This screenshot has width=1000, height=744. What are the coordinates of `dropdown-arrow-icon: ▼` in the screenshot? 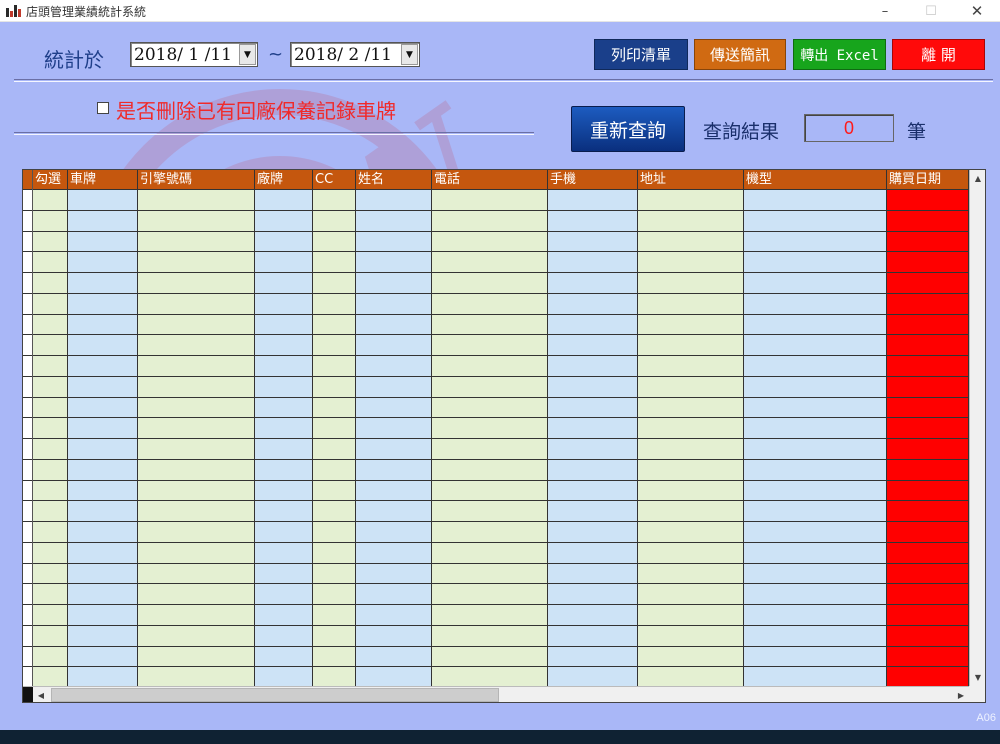 It's located at (409, 54).